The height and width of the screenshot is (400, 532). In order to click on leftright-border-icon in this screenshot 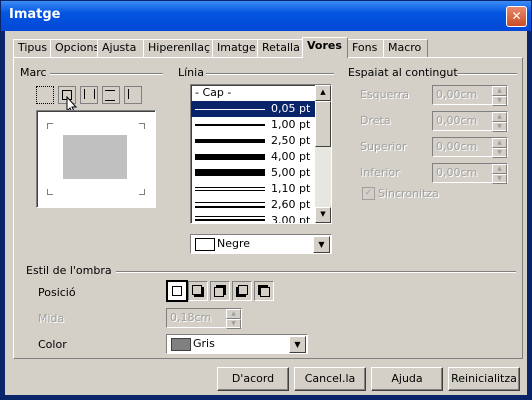, I will do `click(89, 94)`.